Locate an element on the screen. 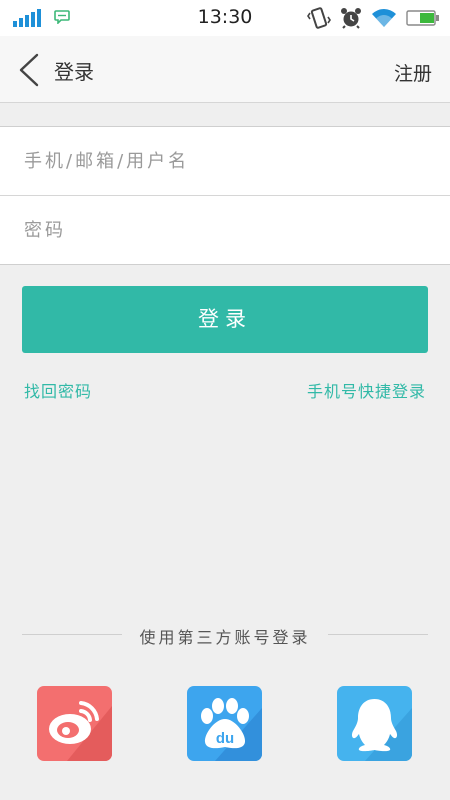 The image size is (450, 800). alarm-icon is located at coordinates (351, 18).